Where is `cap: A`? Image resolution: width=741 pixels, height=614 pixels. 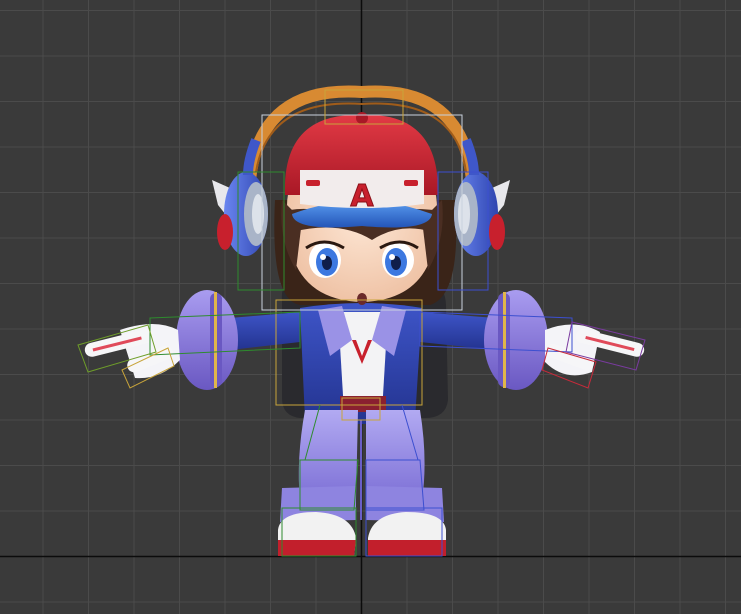
cap: A is located at coordinates (361, 170).